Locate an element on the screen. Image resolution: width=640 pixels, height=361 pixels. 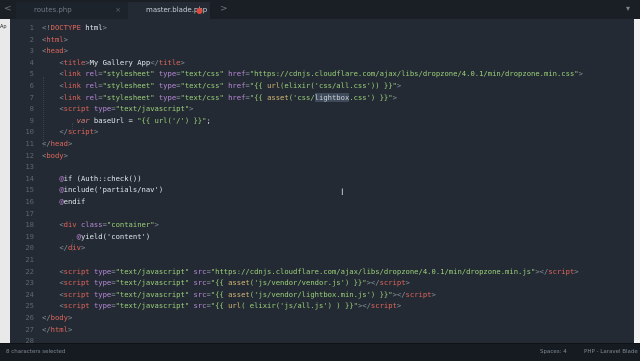
code-token: url is located at coordinates (274, 85).